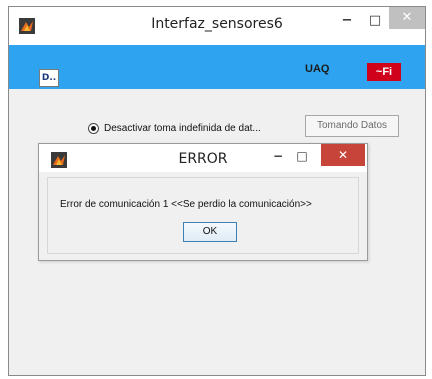 Image resolution: width=432 pixels, height=379 pixels. Describe the element at coordinates (343, 155) in the screenshot. I see `dialog-close-button: ✕` at that location.